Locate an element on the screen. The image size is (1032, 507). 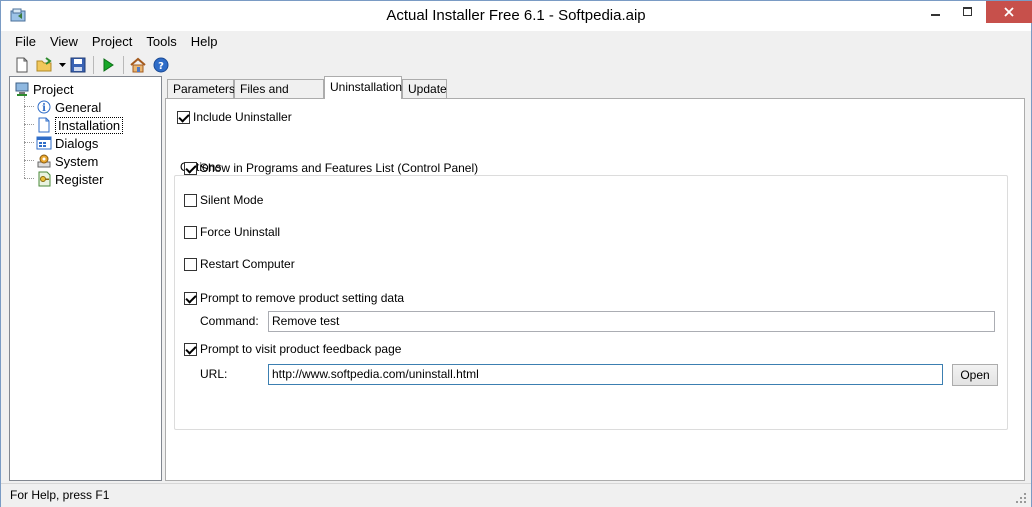
prompt-feedback-checkbox: Prompt to visit product feedback page is located at coordinates (292, 349).